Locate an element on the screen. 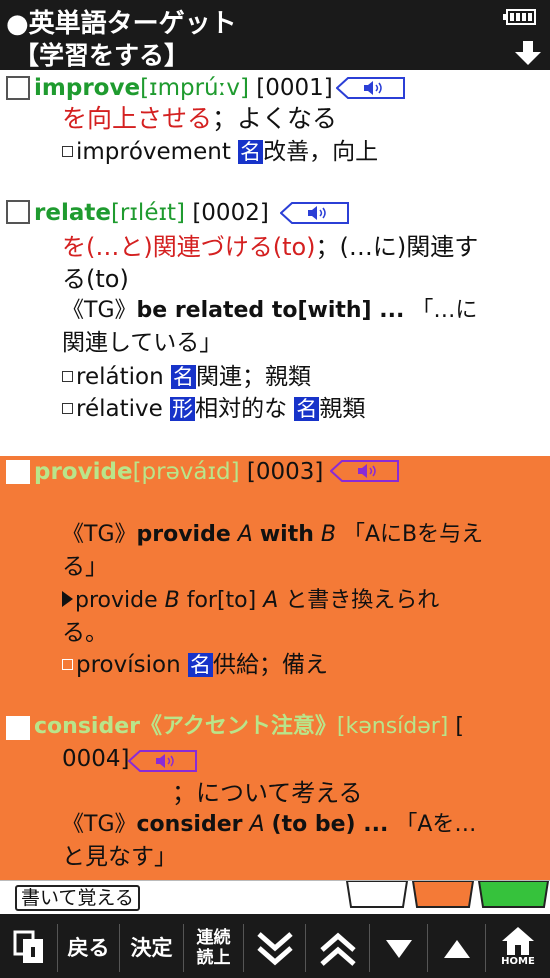 This screenshot has height=978, width=550. home-label: HOME is located at coordinates (518, 961).